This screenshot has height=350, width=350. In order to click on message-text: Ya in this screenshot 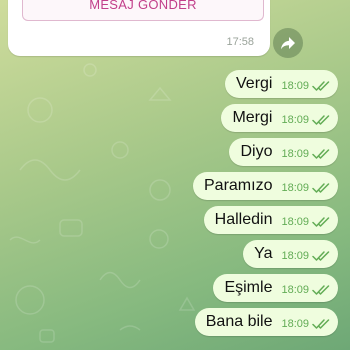, I will do `click(263, 253)`.